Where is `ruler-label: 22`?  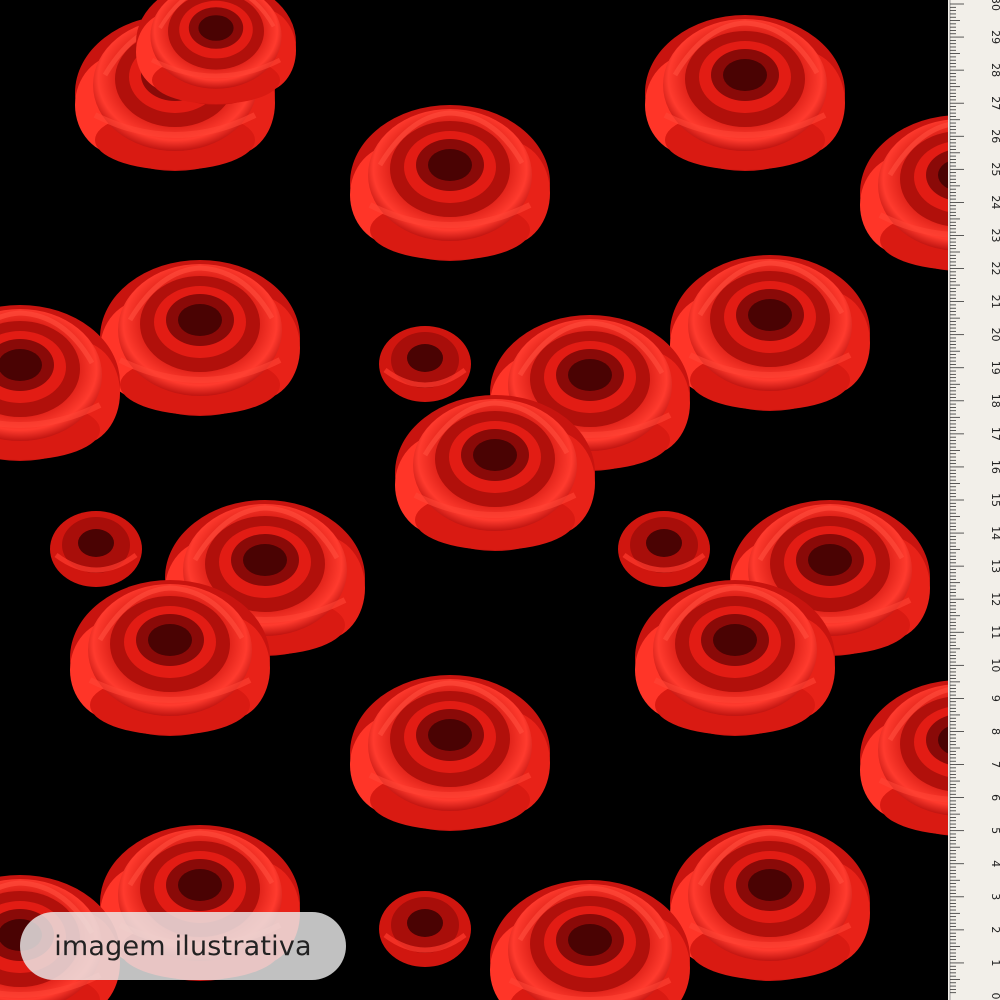 ruler-label: 22 is located at coordinates (994, 269).